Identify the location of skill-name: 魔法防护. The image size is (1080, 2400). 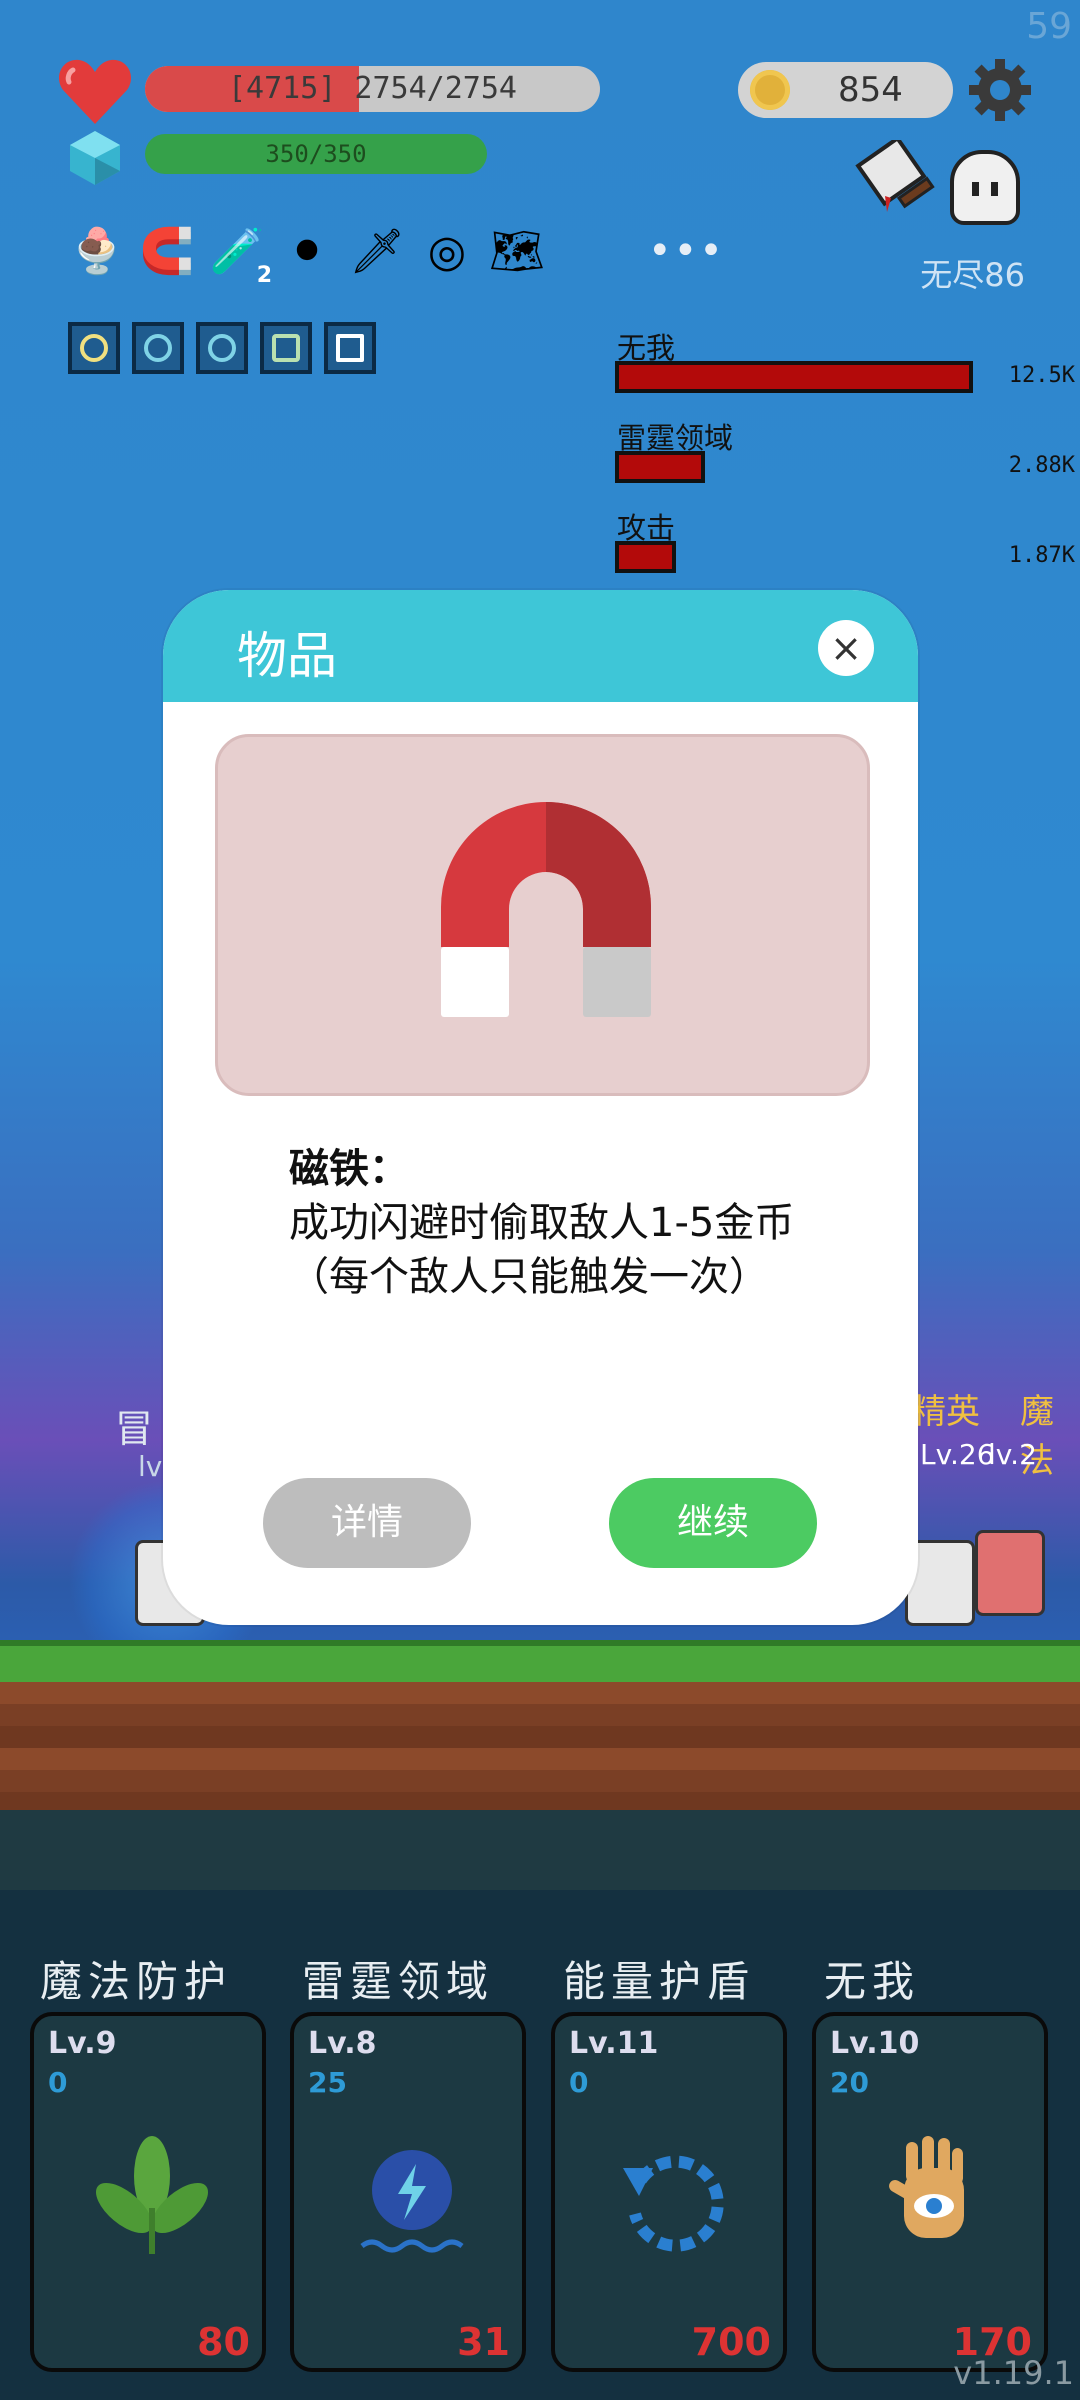
(136, 1981).